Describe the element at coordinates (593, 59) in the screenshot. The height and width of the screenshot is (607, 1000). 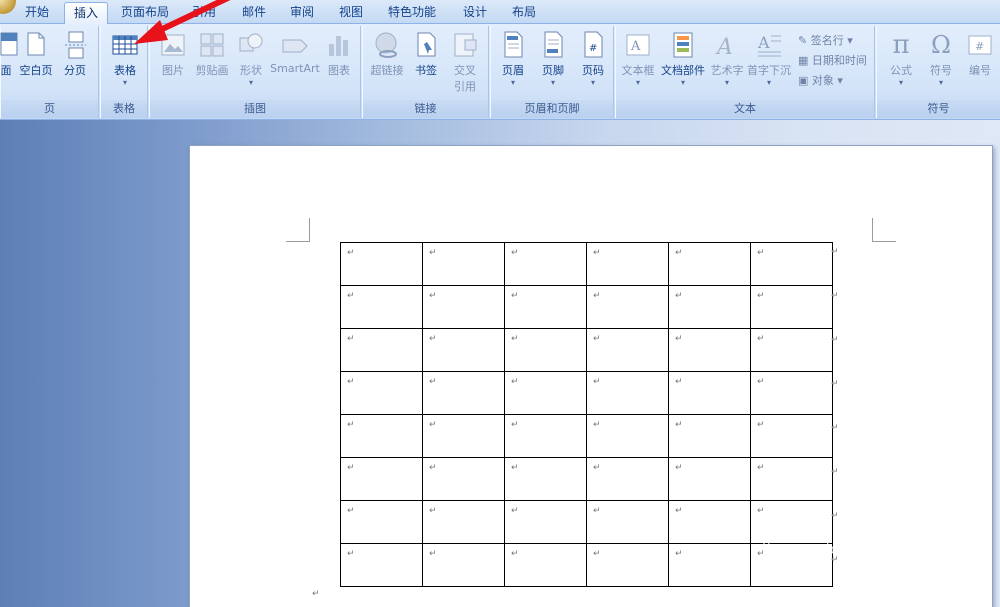
I see `page-number-button: # 页码 ▾` at that location.